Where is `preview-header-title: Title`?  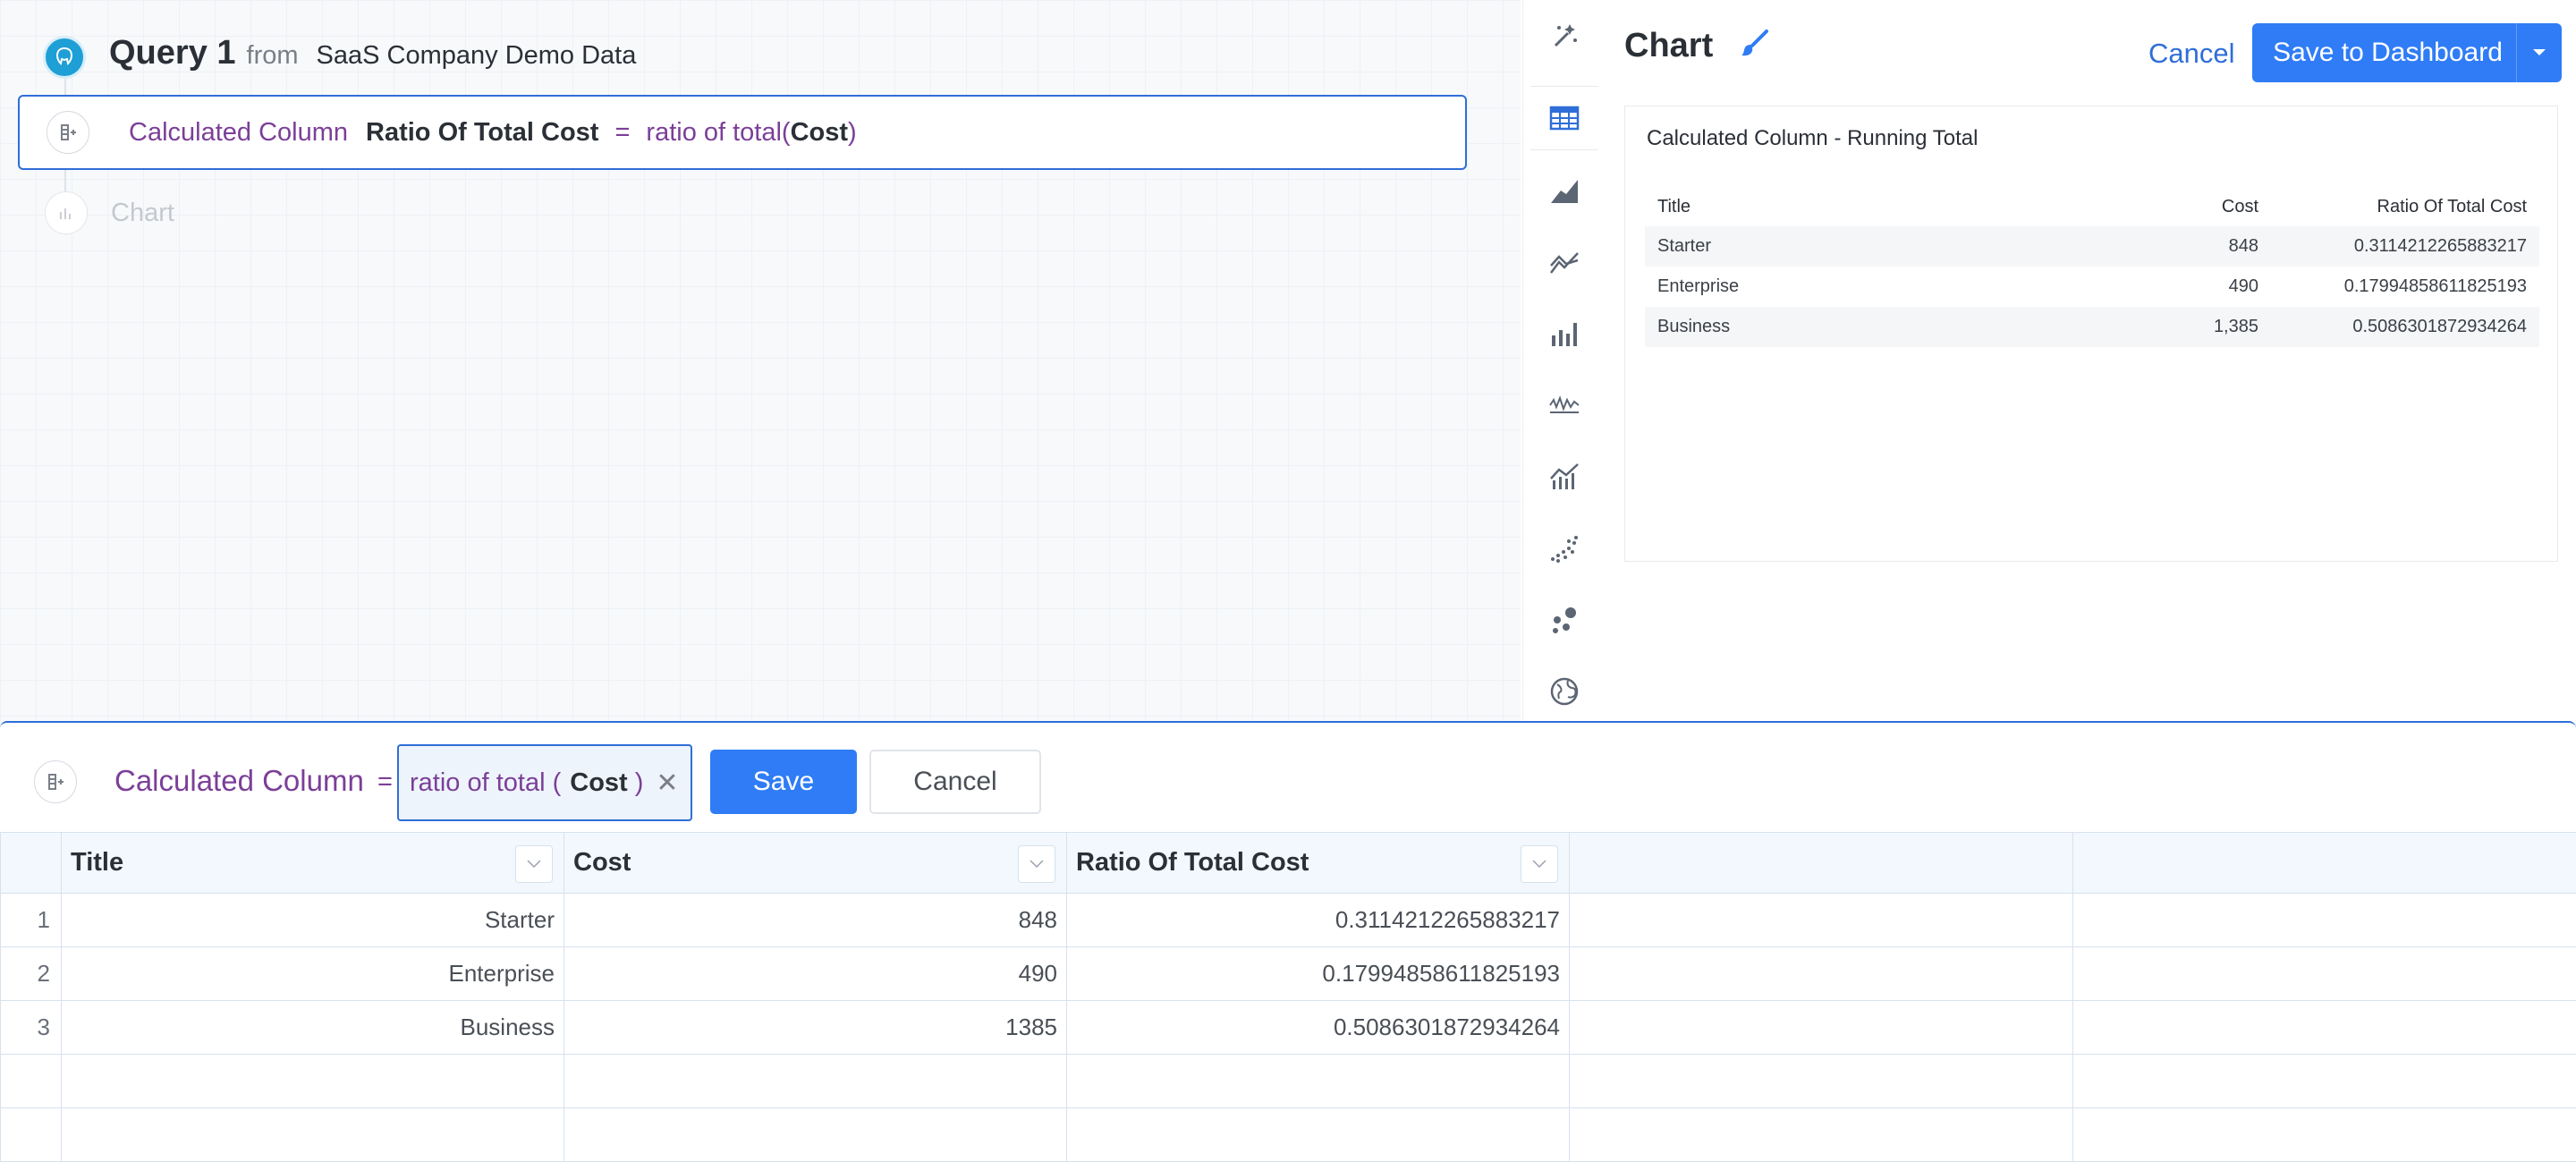 preview-header-title: Title is located at coordinates (1913, 207).